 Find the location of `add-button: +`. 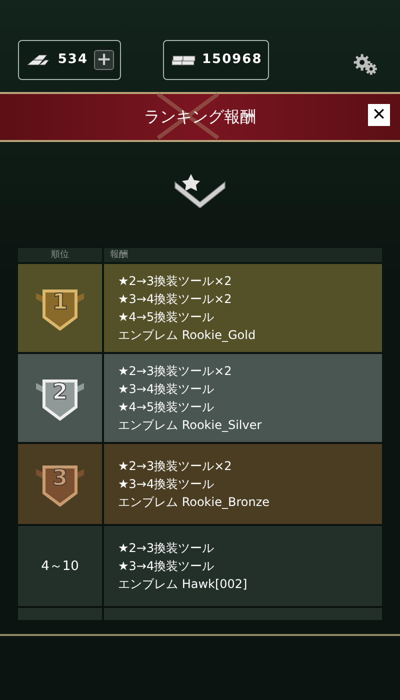

add-button: + is located at coordinates (104, 60).